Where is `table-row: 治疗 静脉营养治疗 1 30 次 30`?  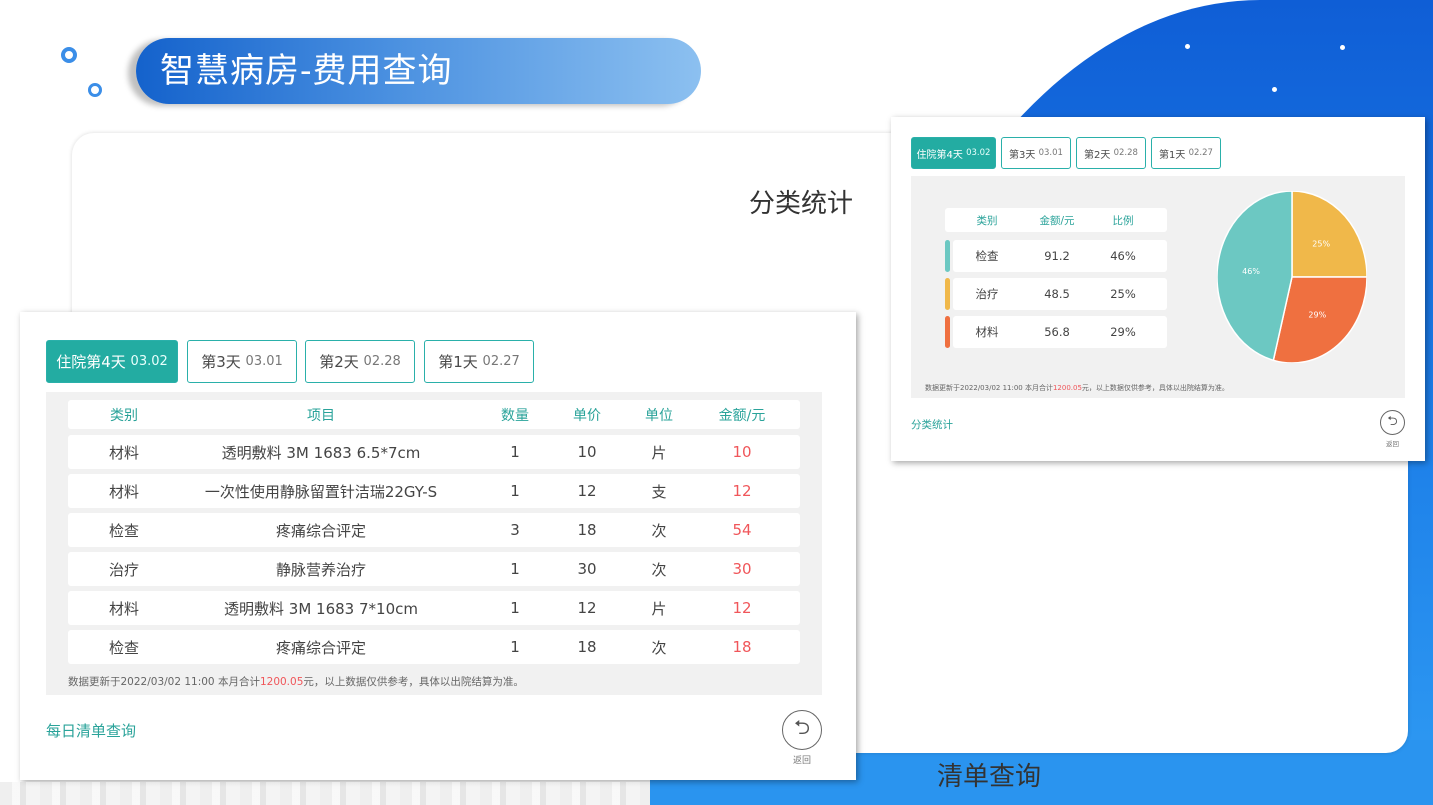 table-row: 治疗 静脉营养治疗 1 30 次 30 is located at coordinates (434, 569).